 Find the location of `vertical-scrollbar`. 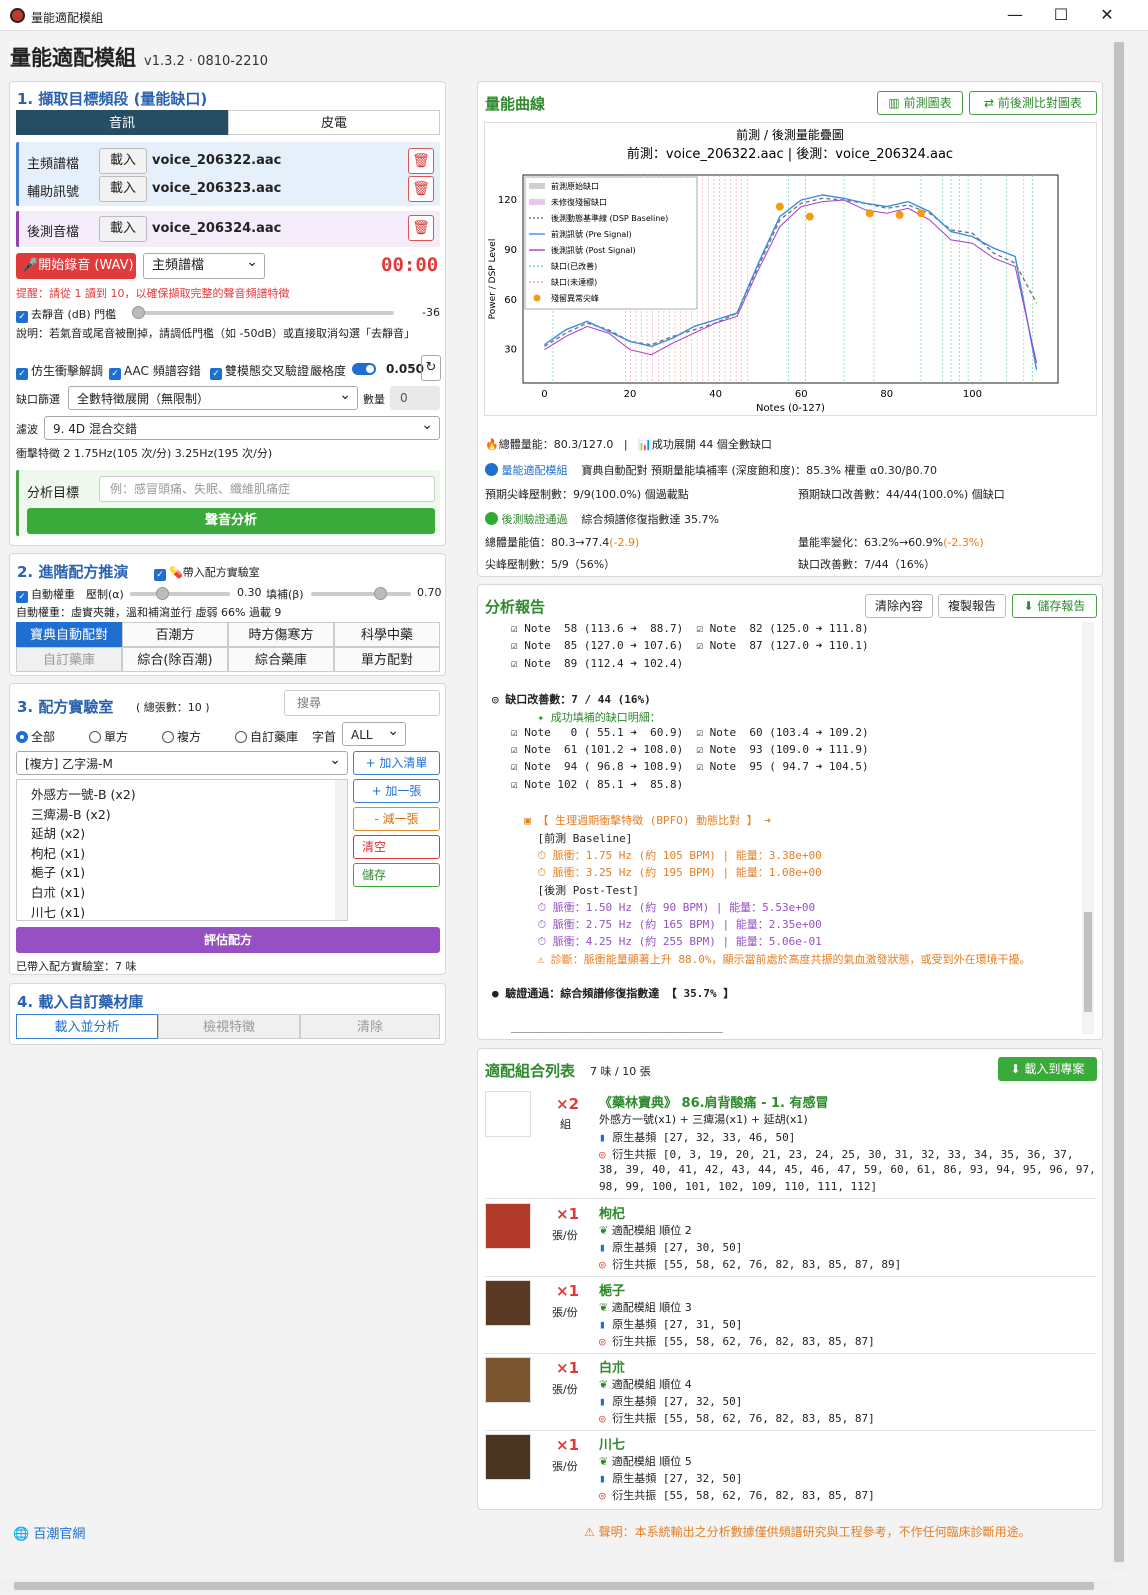

vertical-scrollbar is located at coordinates (1119, 807).